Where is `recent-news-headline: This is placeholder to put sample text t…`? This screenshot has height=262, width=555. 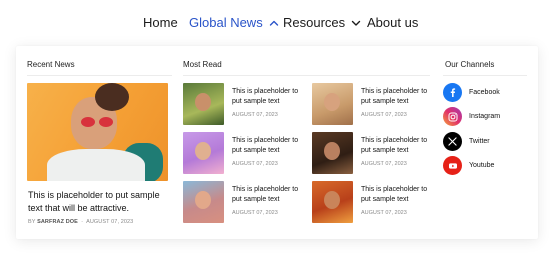 recent-news-headline: This is placeholder to put sample text t… is located at coordinates (100, 202).